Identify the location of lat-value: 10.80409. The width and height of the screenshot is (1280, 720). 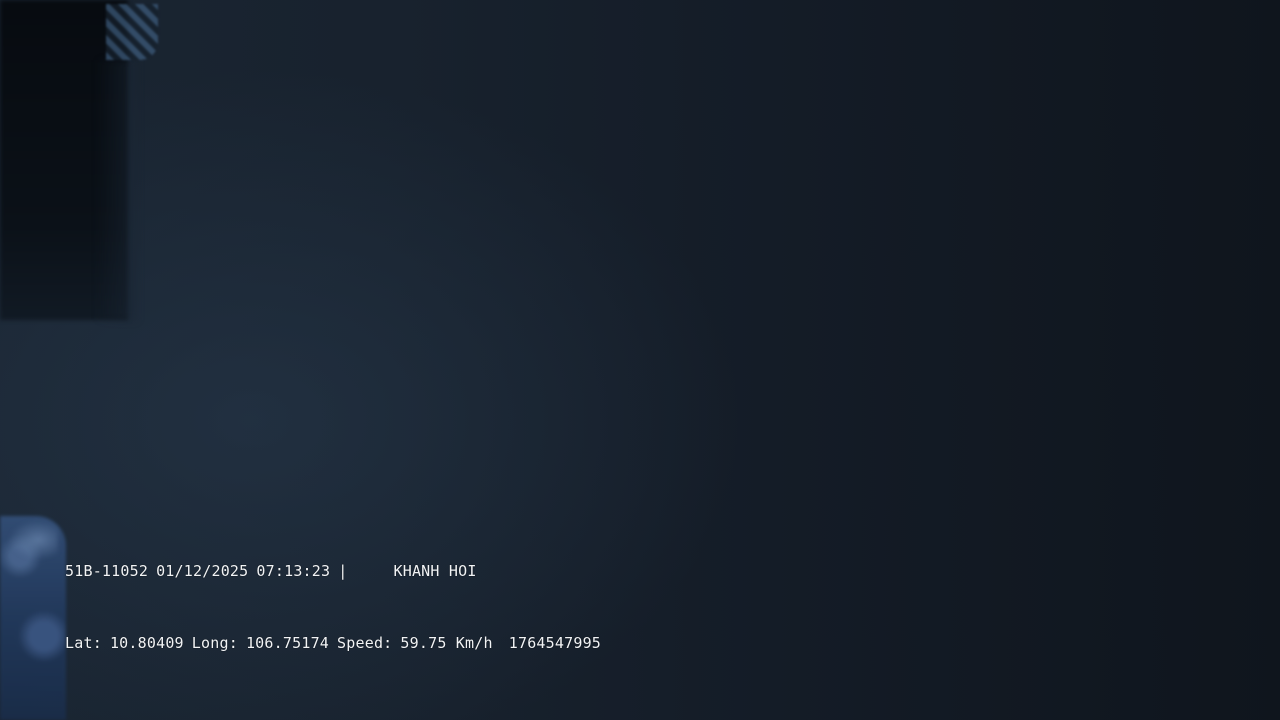
(146, 643).